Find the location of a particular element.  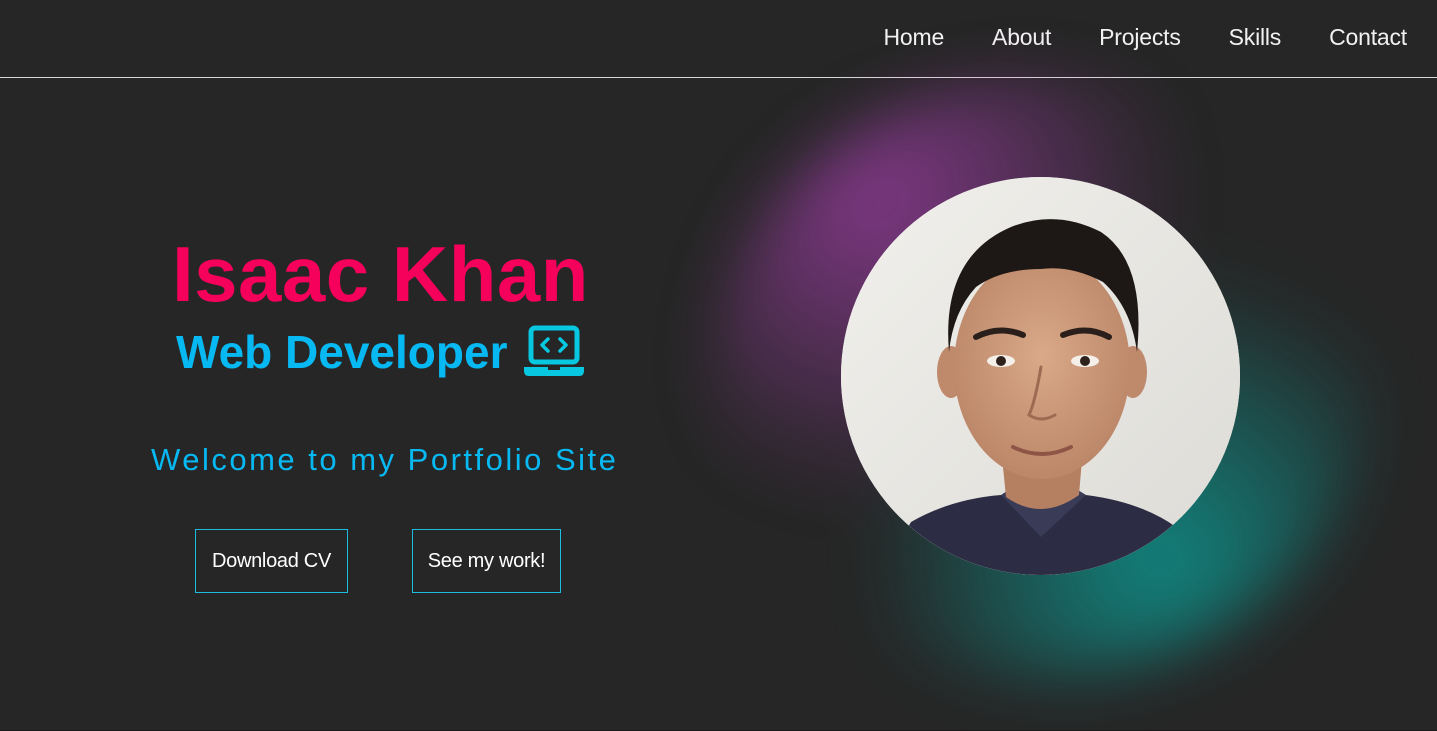

nav-item-projects: Projects is located at coordinates (1140, 37).